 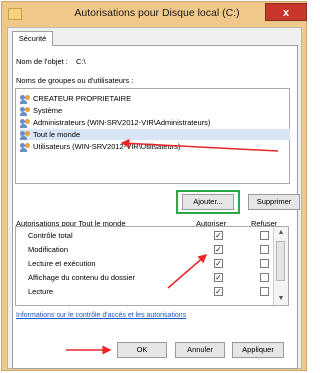 What do you see at coordinates (32, 38) in the screenshot?
I see `tab-security: Sécurité` at bounding box center [32, 38].